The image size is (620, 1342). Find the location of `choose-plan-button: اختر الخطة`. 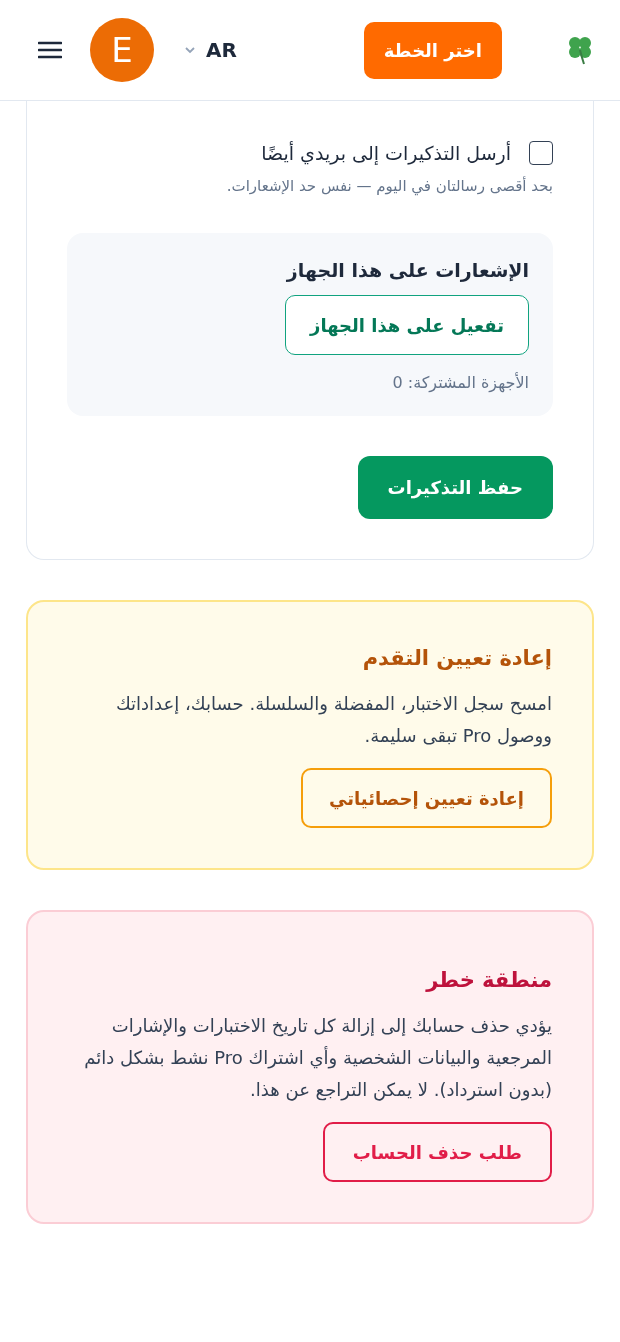

choose-plan-button: اختر الخطة is located at coordinates (432, 50).